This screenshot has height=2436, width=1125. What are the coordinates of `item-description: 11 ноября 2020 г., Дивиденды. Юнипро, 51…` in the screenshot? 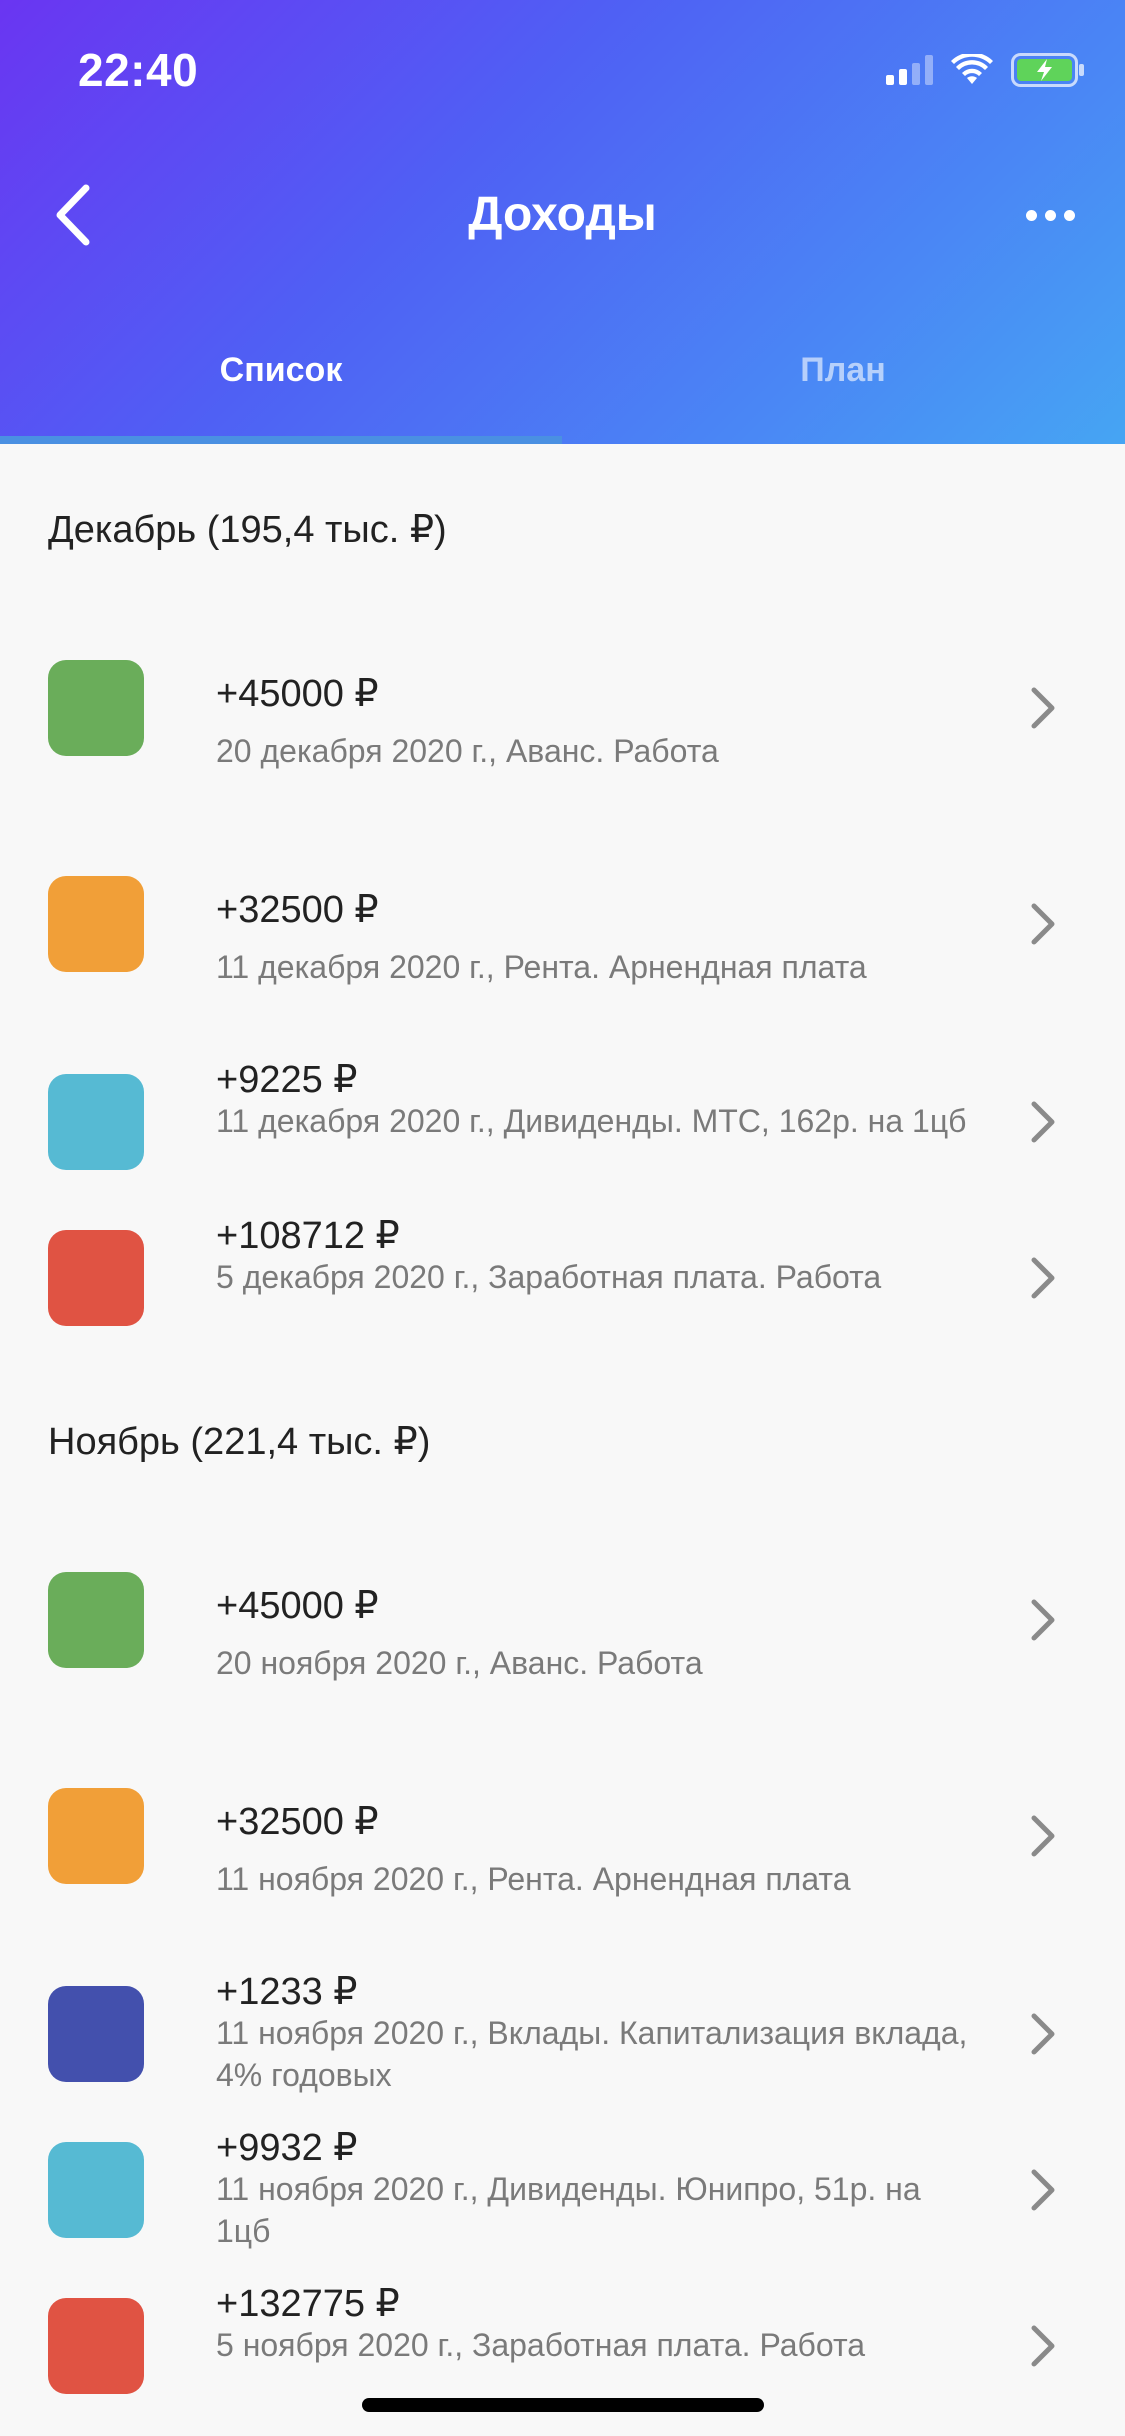 It's located at (568, 2210).